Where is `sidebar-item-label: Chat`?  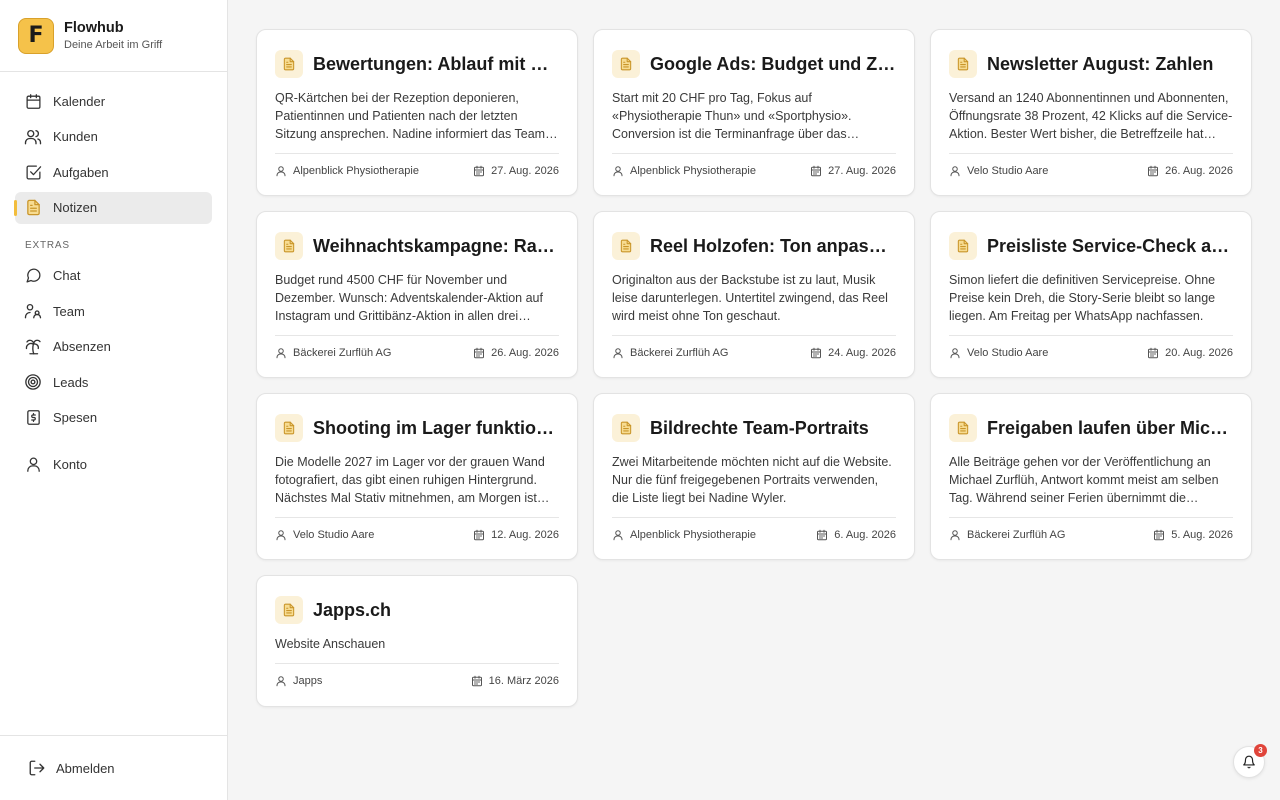 sidebar-item-label: Chat is located at coordinates (67, 275).